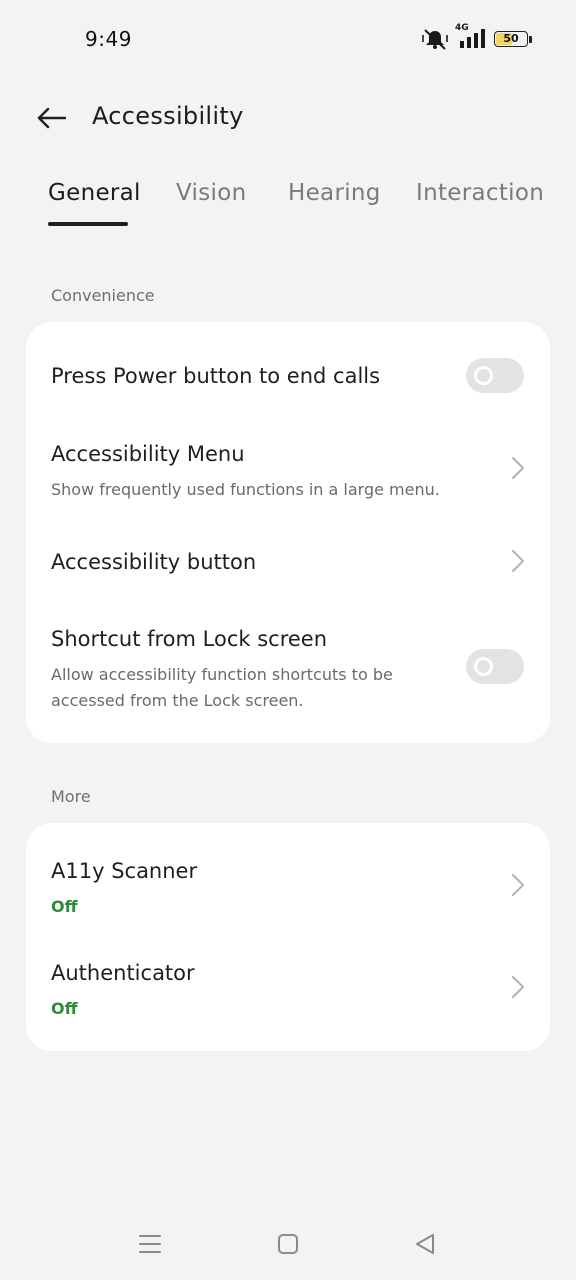  Describe the element at coordinates (288, 885) in the screenshot. I see `row-a11y-scanner: A11y Scanner Off` at that location.